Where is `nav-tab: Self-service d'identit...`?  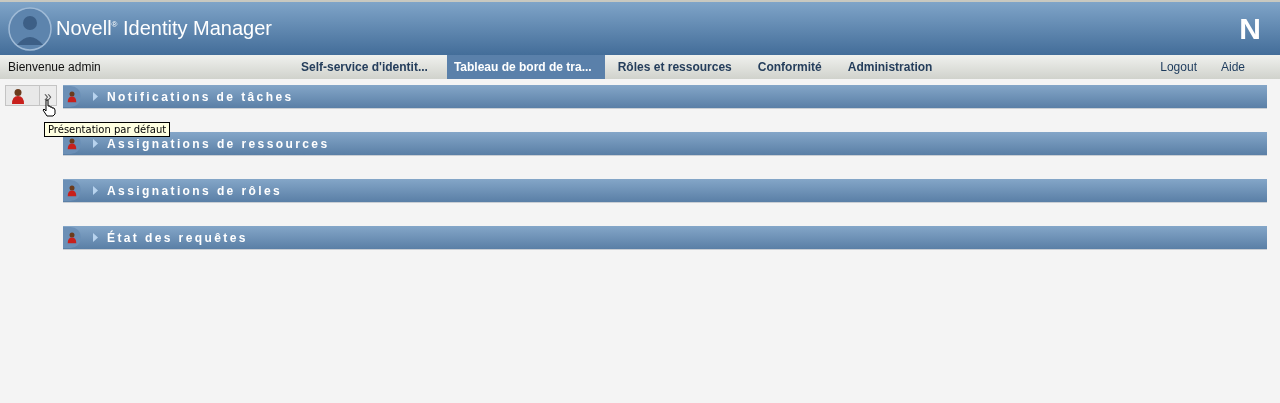 nav-tab: Self-service d'identit... is located at coordinates (367, 67).